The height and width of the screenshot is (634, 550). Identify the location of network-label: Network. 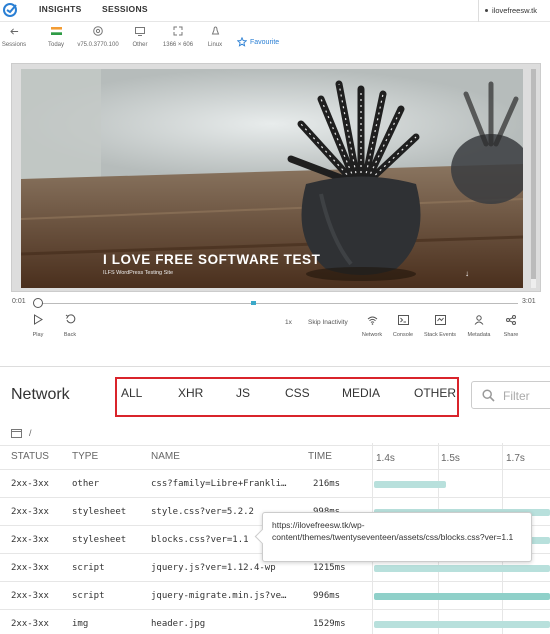
(372, 335).